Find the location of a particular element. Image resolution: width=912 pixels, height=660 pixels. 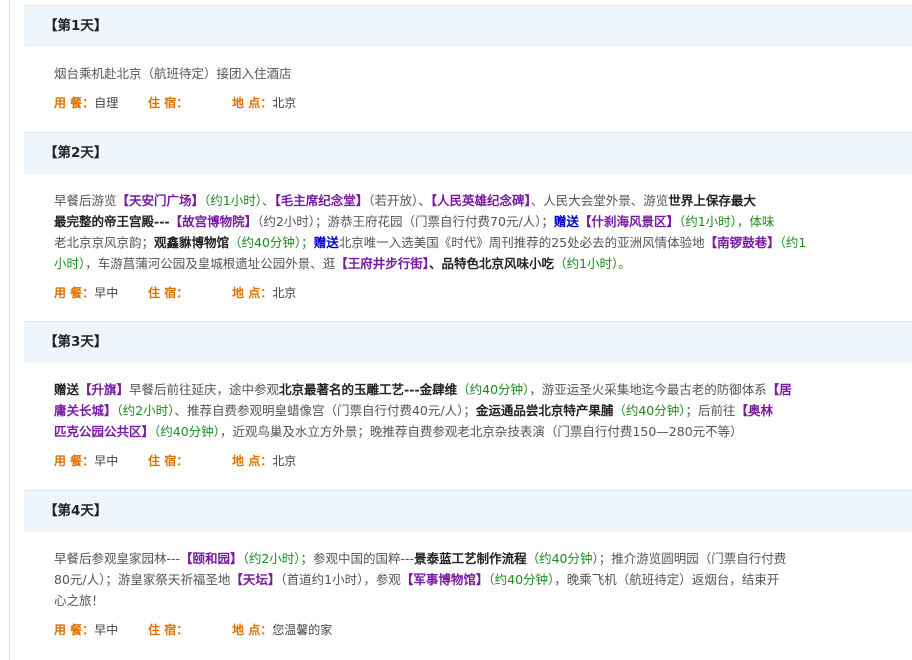

description-text: （约1小时），体味 is located at coordinates (726, 221).